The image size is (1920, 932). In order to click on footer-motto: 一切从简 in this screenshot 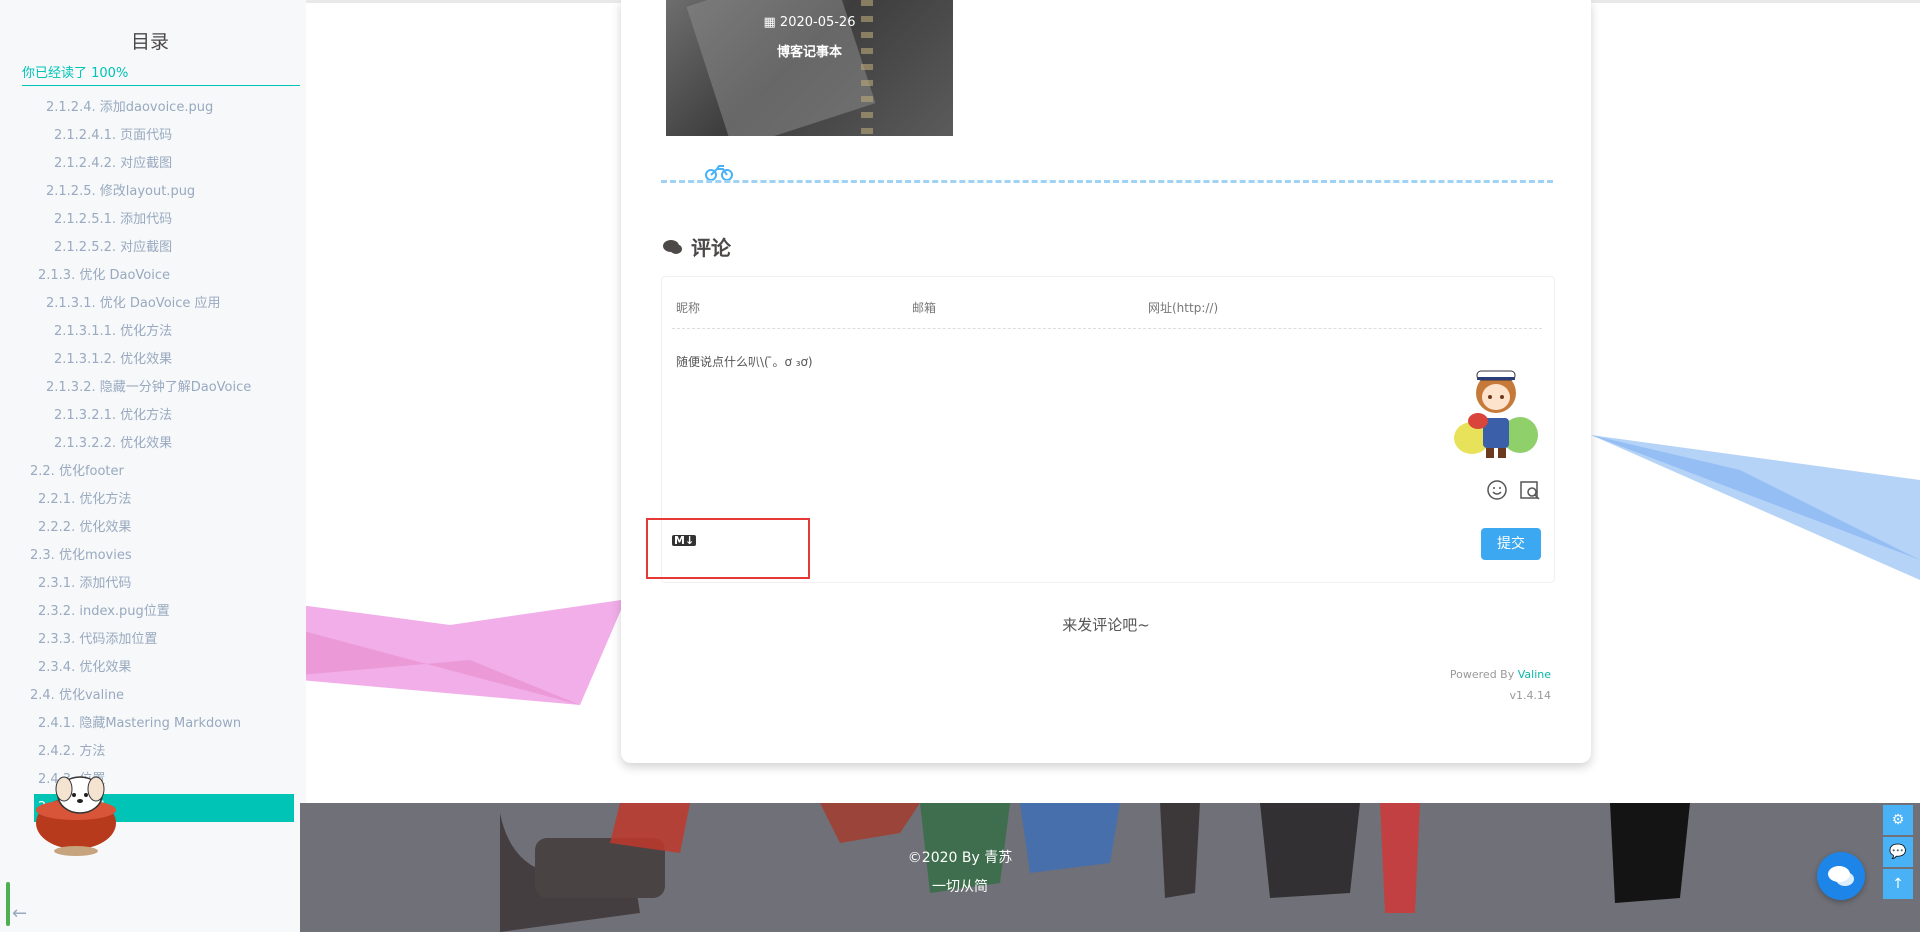, I will do `click(960, 887)`.